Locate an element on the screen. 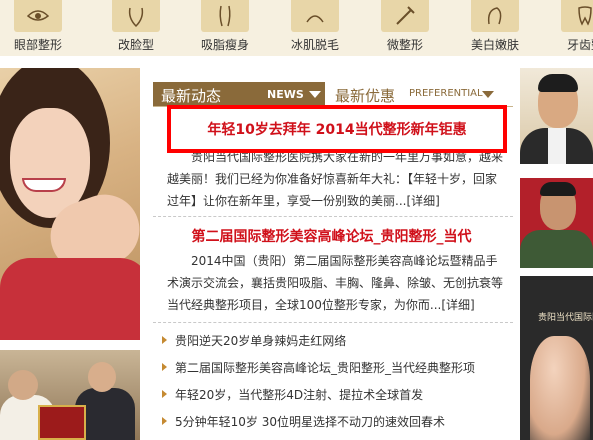 The height and width of the screenshot is (440, 593). promo-photo-caption: 贵阳当代国际医 is located at coordinates (565, 318).